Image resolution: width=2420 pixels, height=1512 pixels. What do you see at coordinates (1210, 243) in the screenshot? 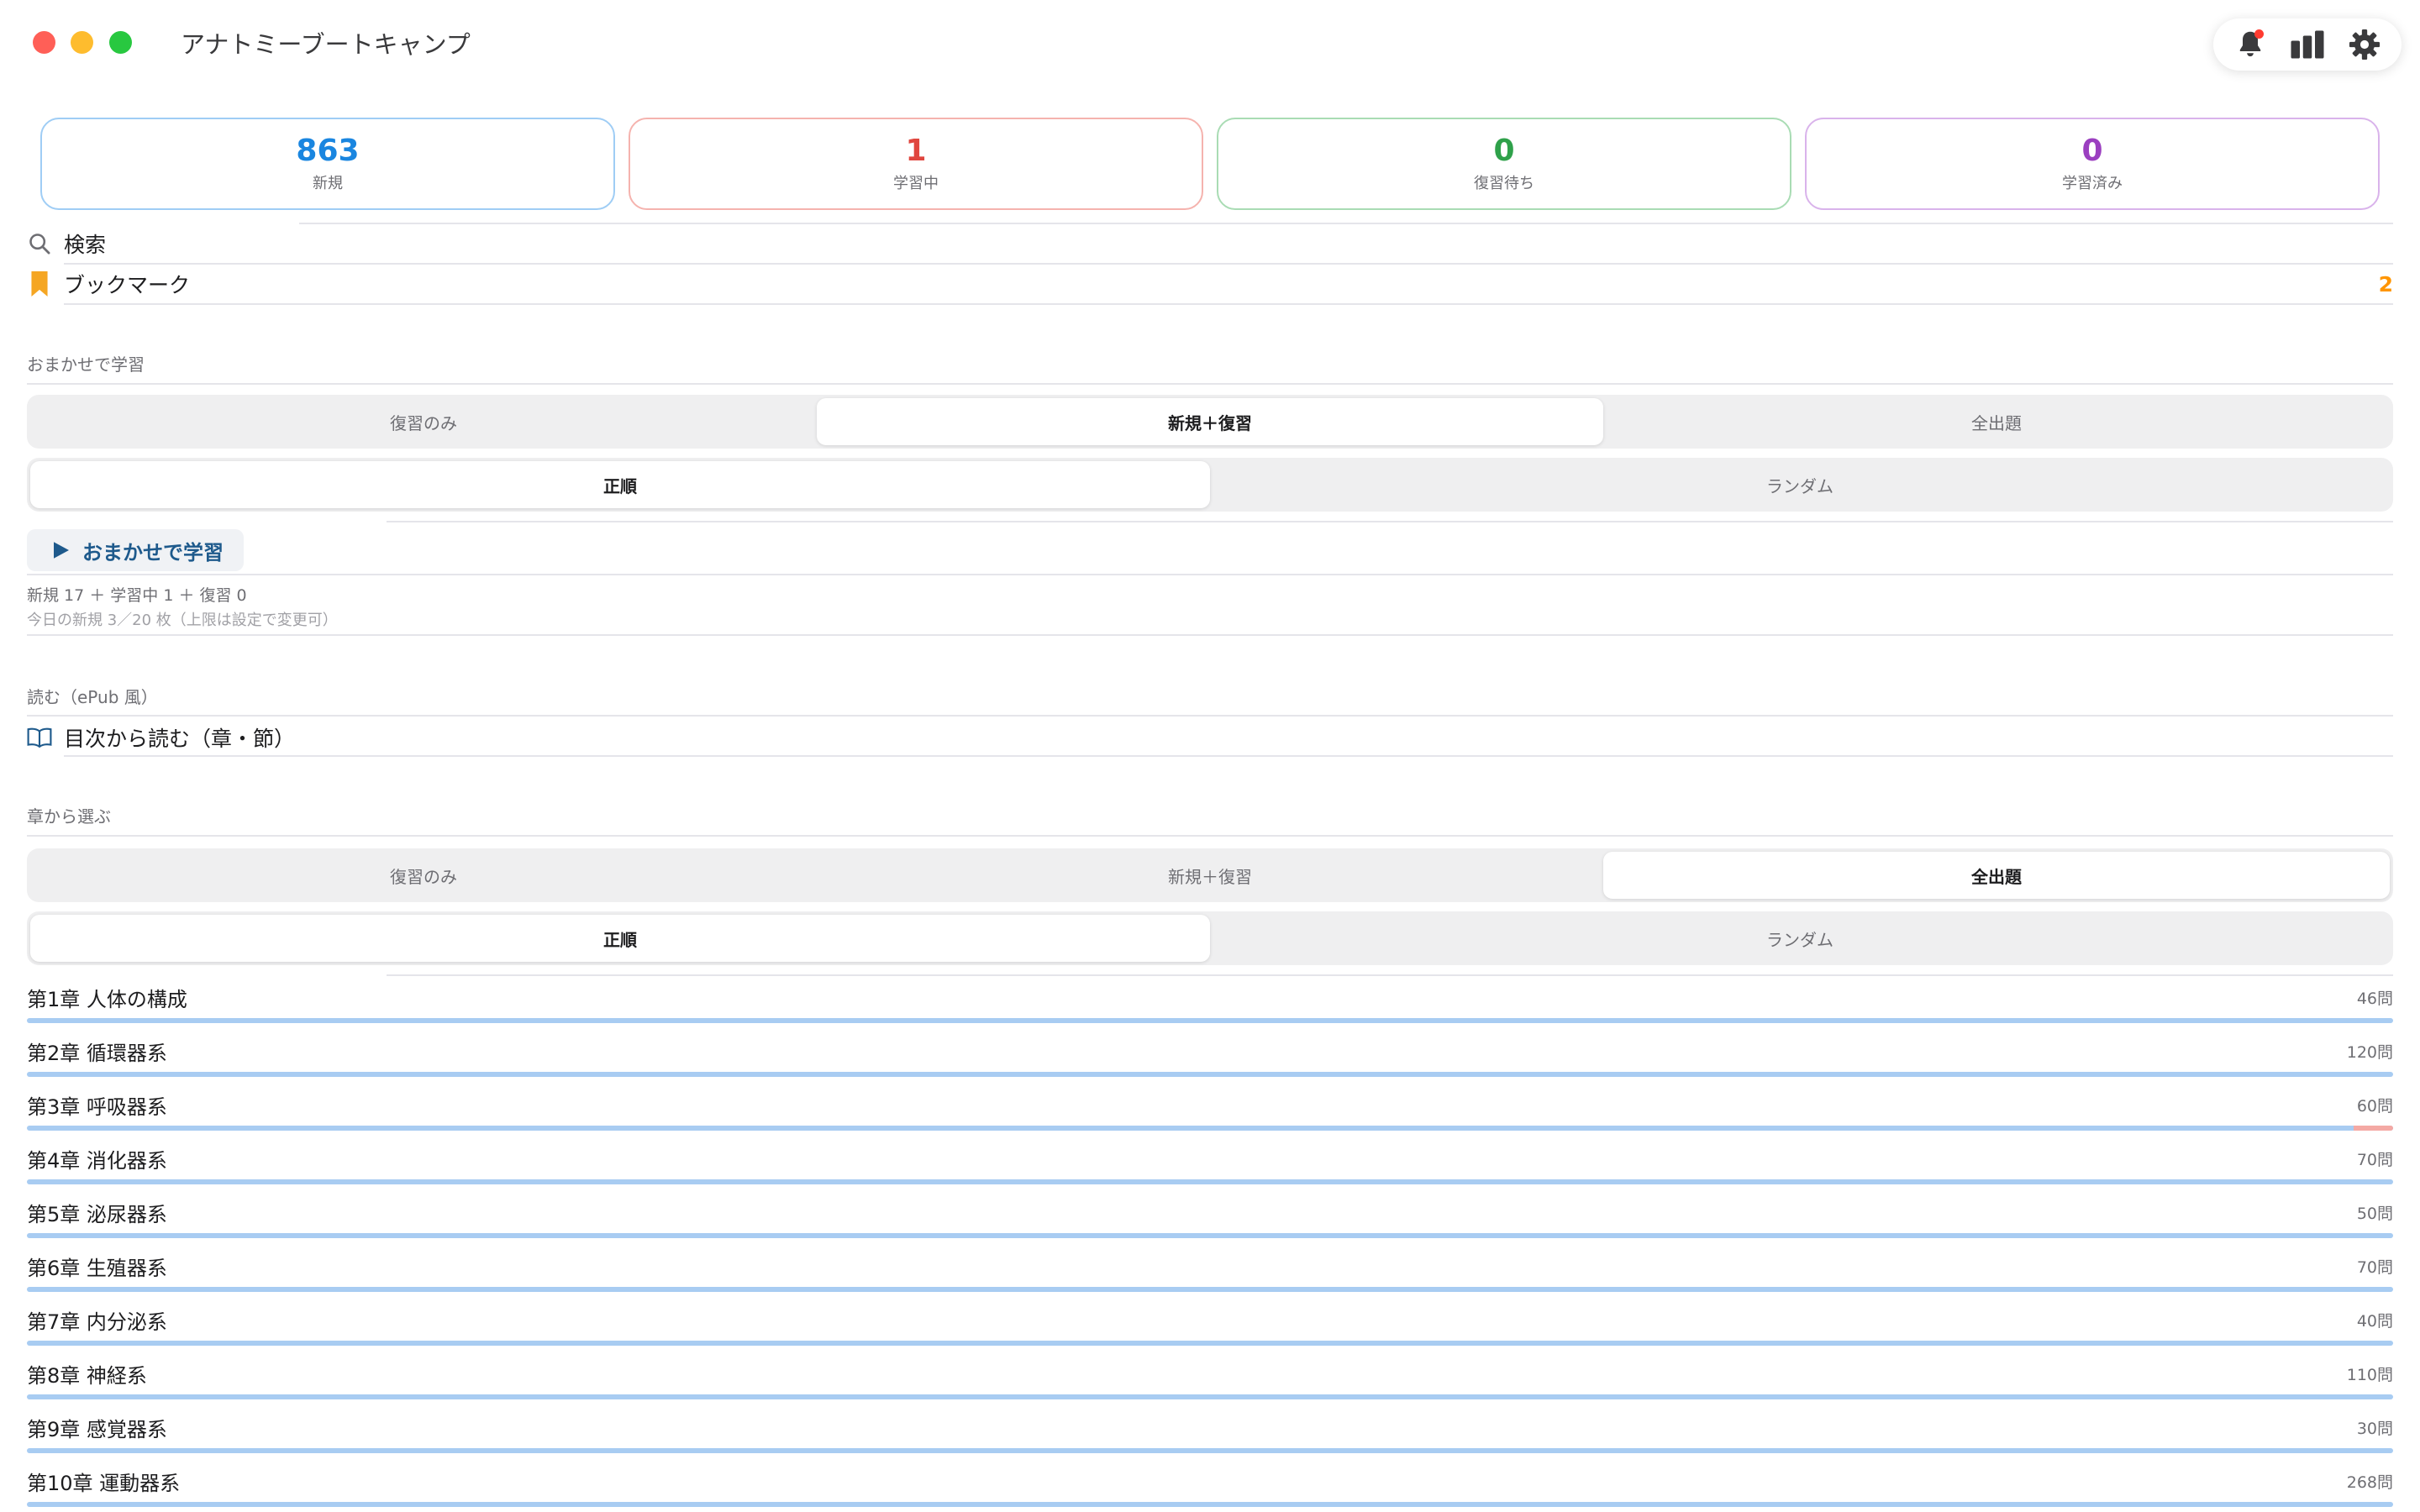
I see `search-row: 検索` at bounding box center [1210, 243].